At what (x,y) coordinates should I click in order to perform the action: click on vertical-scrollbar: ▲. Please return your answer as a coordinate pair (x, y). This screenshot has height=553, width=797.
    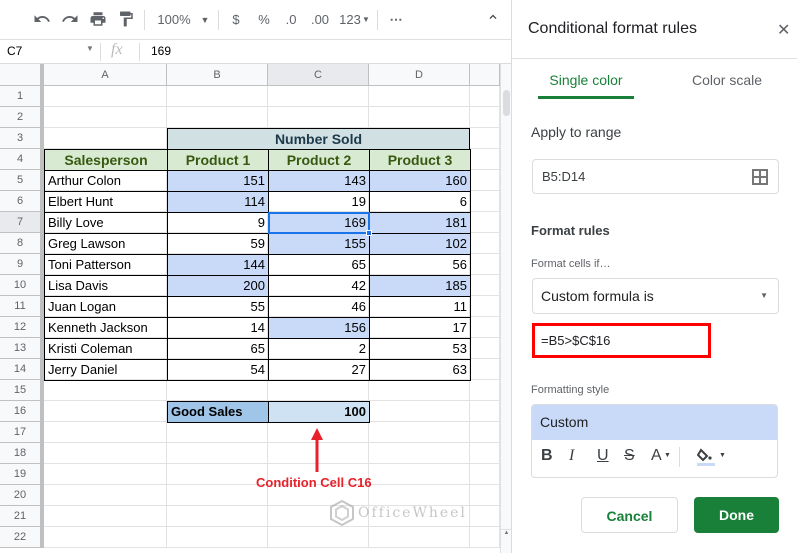
    Looking at the image, I should click on (506, 308).